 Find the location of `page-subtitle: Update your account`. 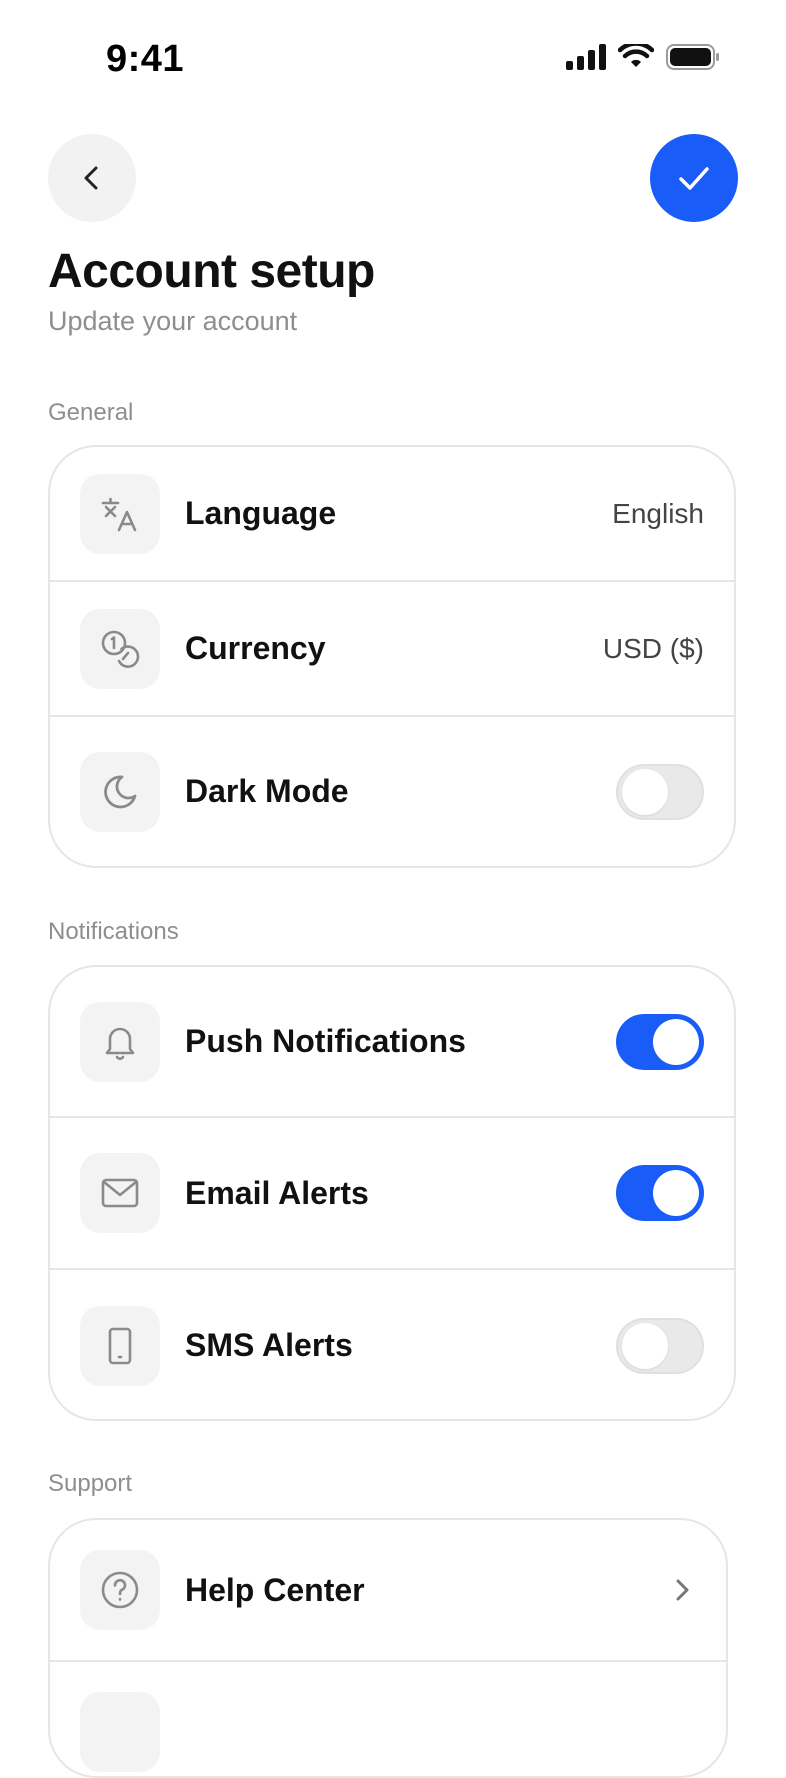

page-subtitle: Update your account is located at coordinates (173, 321).